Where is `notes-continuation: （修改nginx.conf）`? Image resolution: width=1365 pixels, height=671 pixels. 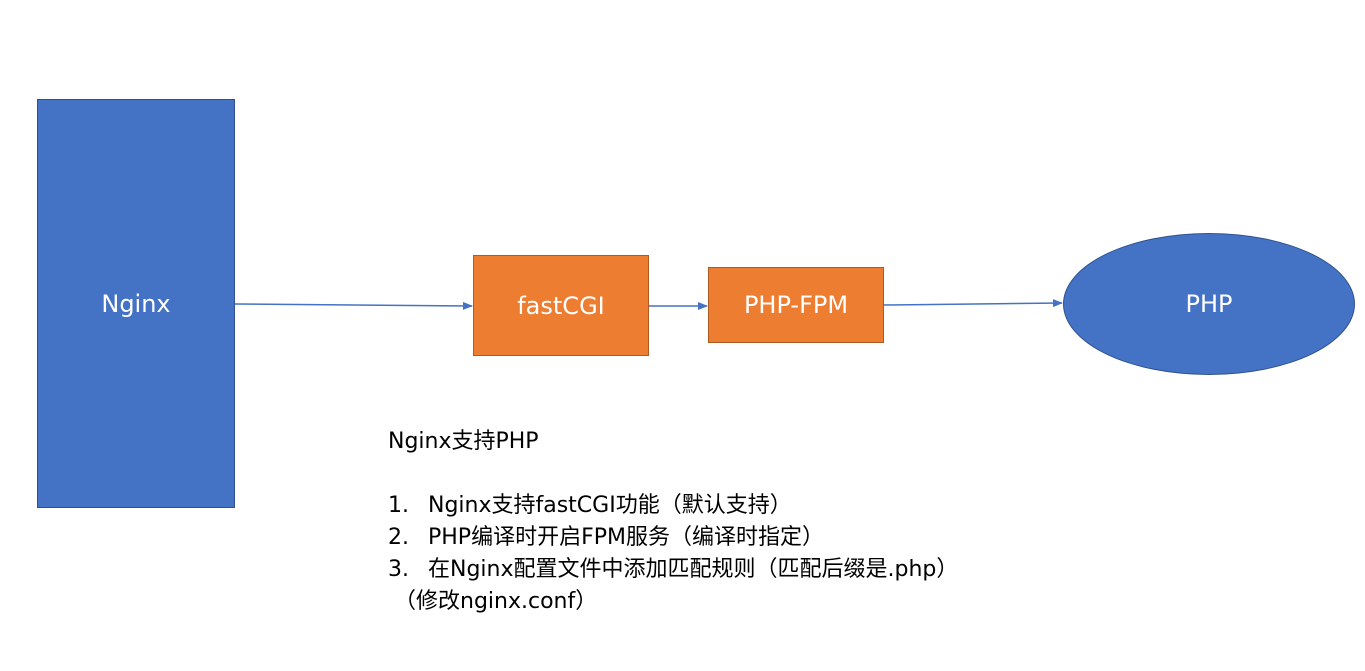 notes-continuation: （修改nginx.conf） is located at coordinates (496, 601).